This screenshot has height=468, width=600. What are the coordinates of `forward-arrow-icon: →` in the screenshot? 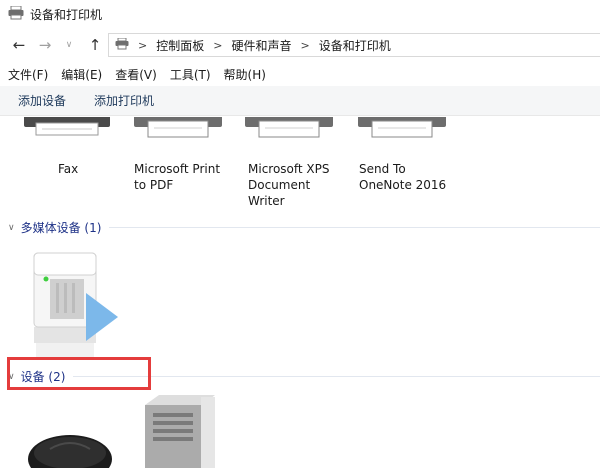 It's located at (45, 45).